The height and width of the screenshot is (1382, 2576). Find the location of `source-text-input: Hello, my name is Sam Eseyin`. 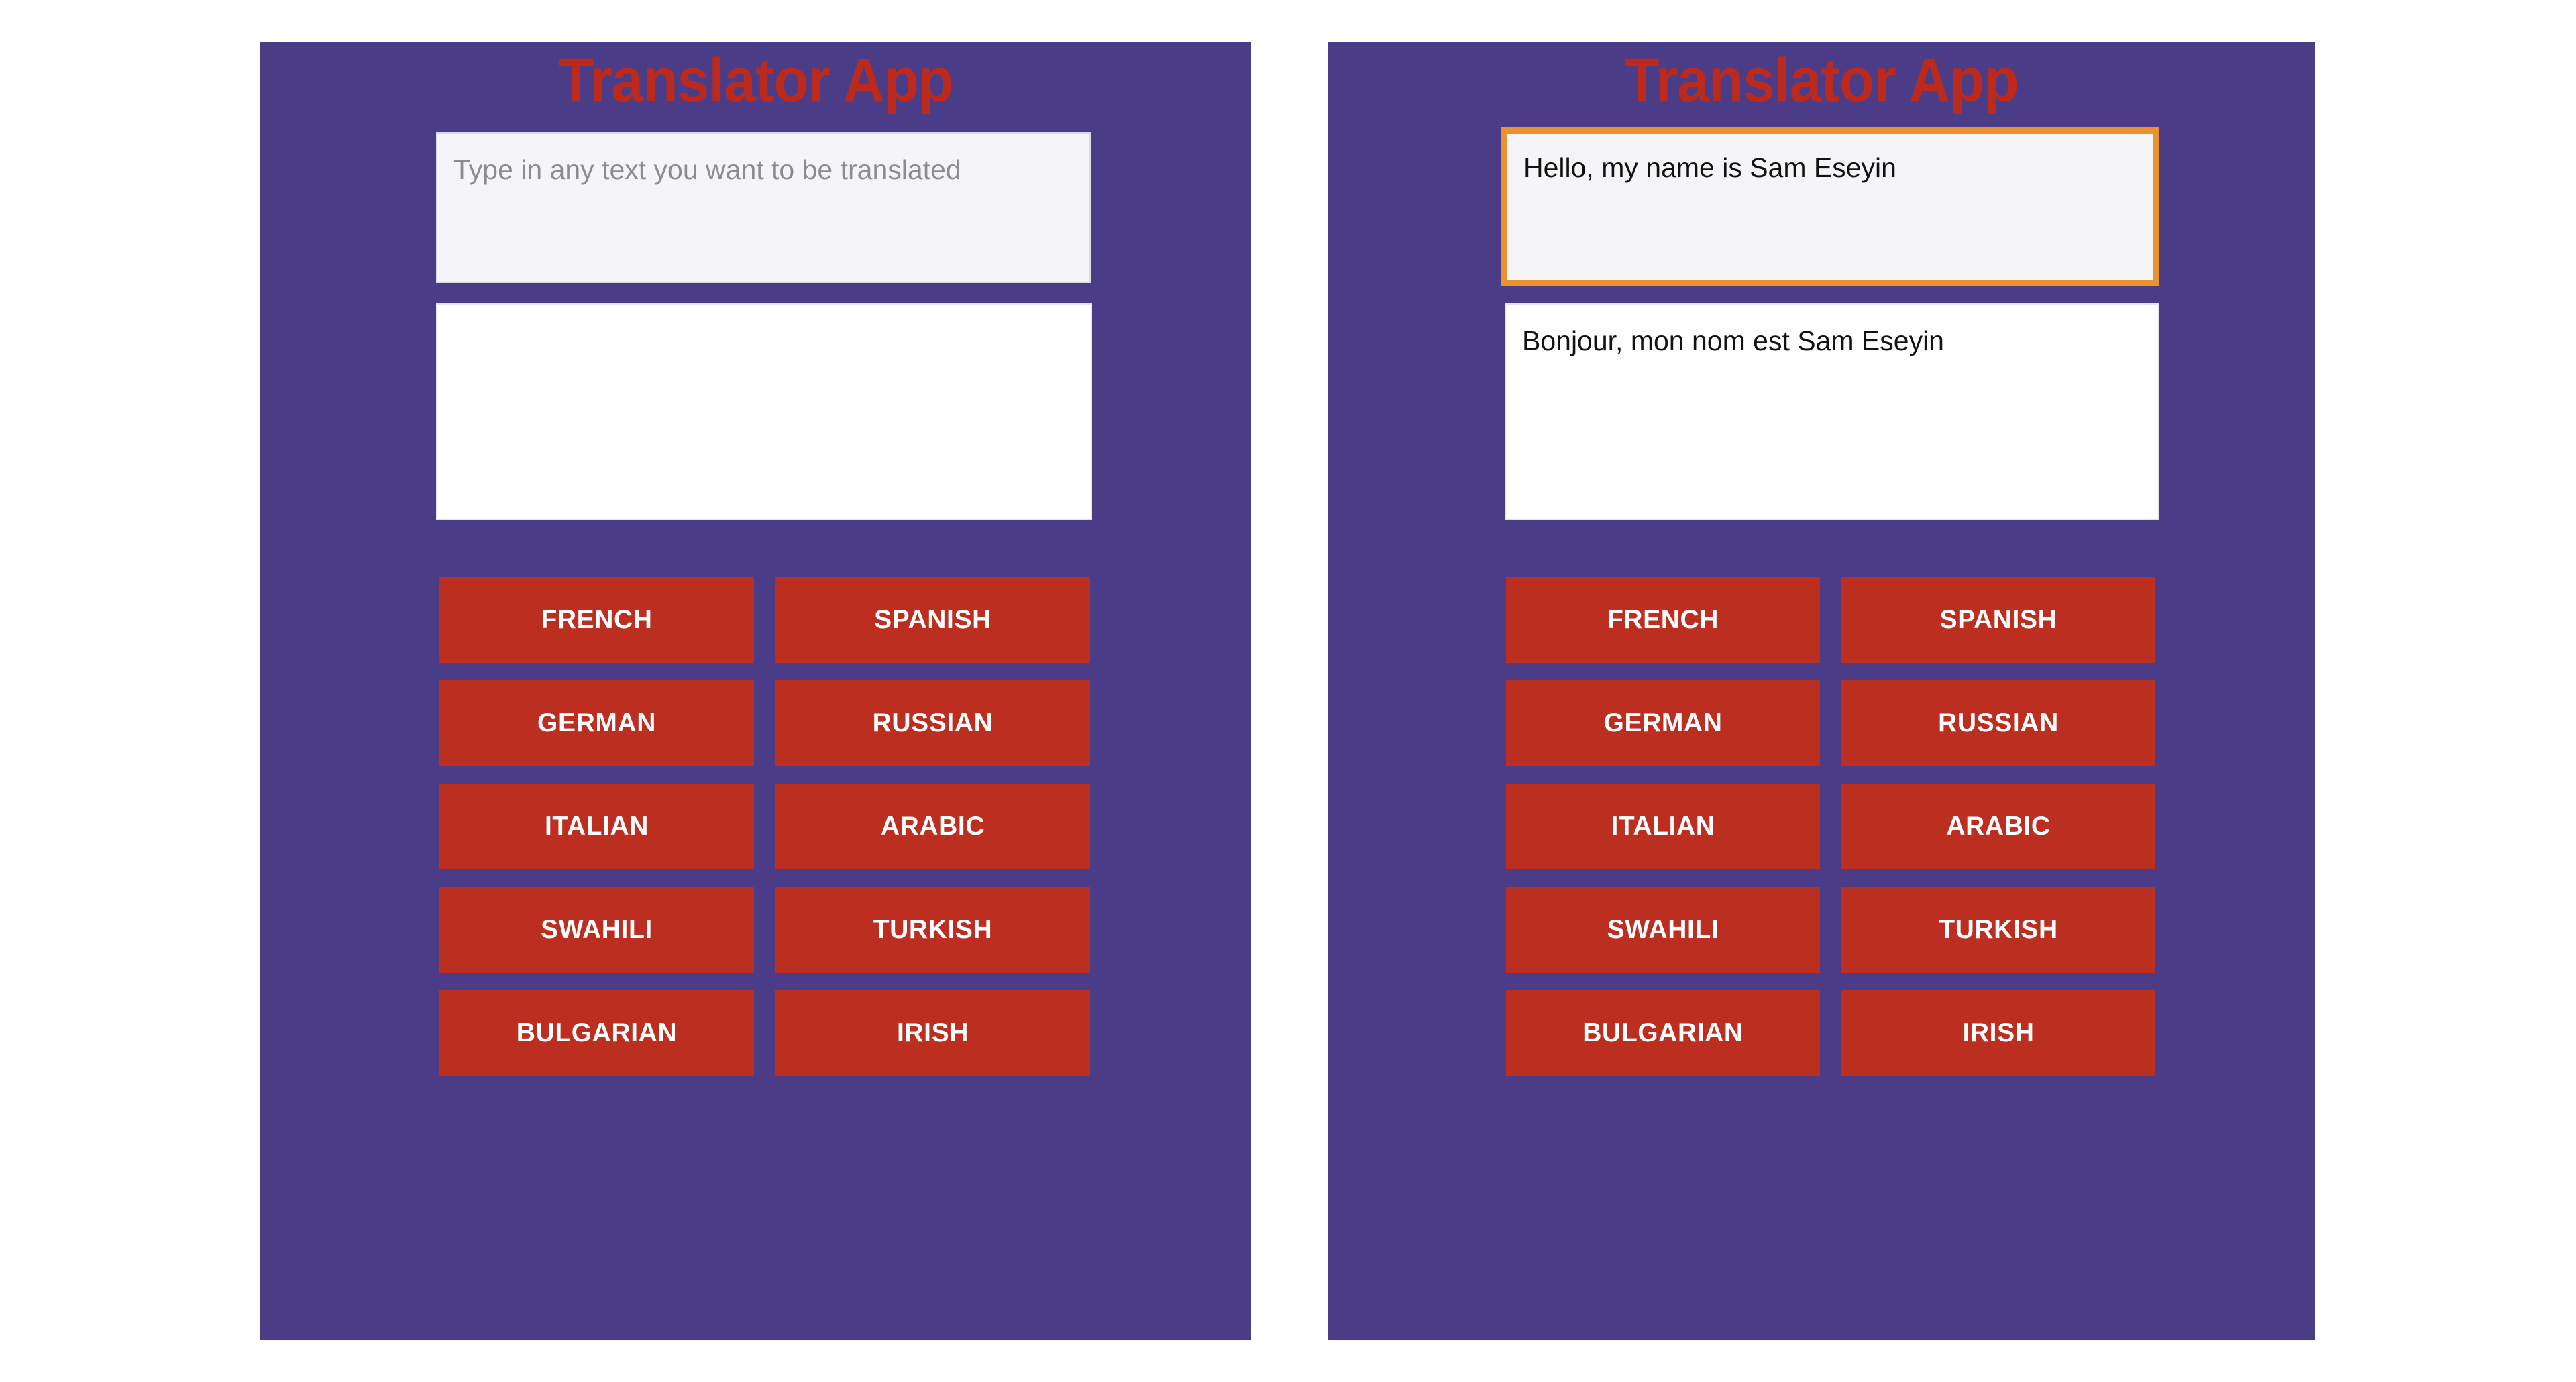

source-text-input: Hello, my name is Sam Eseyin is located at coordinates (1830, 206).